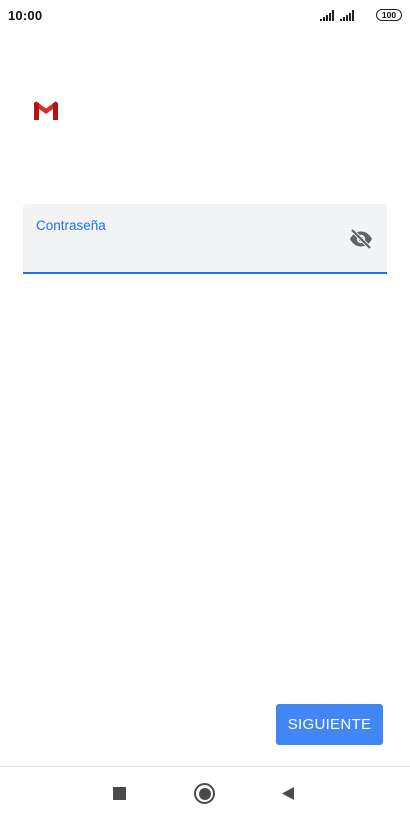  What do you see at coordinates (186, 250) in the screenshot?
I see `password-input` at bounding box center [186, 250].